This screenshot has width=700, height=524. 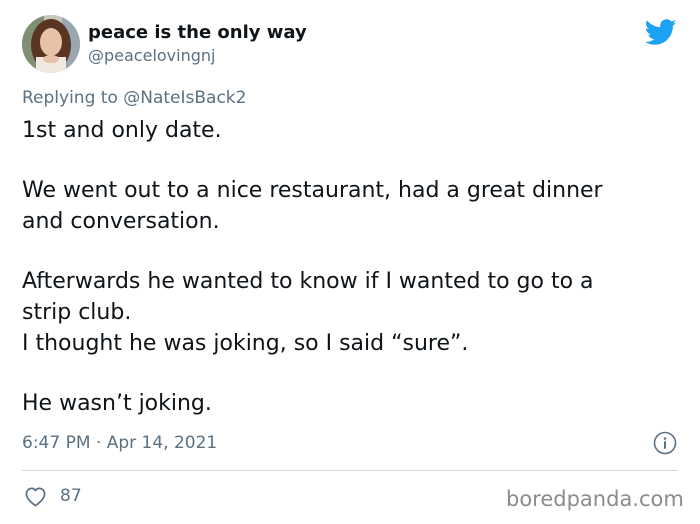 What do you see at coordinates (51, 44) in the screenshot?
I see `avatar` at bounding box center [51, 44].